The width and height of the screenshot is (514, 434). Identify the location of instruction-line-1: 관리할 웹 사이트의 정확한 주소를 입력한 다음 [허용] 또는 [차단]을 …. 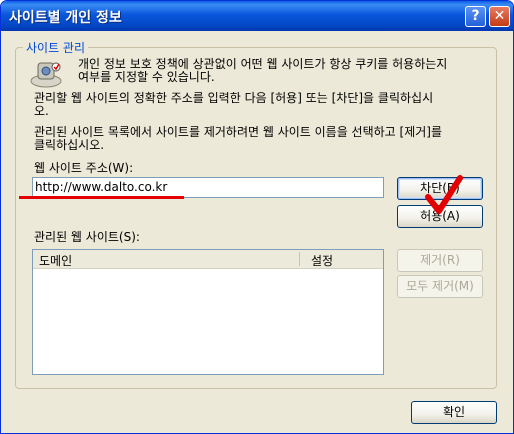
(234, 98).